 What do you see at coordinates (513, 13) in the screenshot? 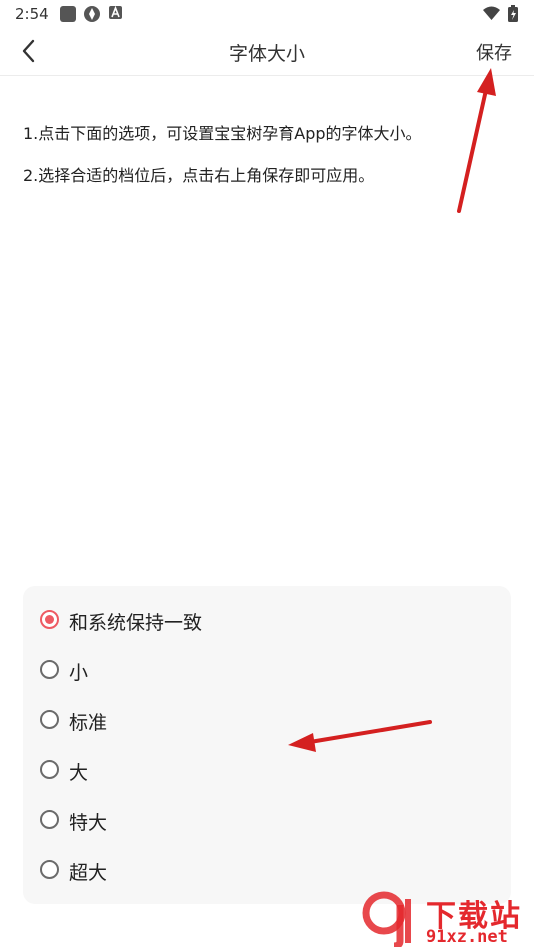
I see `battery-icon` at bounding box center [513, 13].